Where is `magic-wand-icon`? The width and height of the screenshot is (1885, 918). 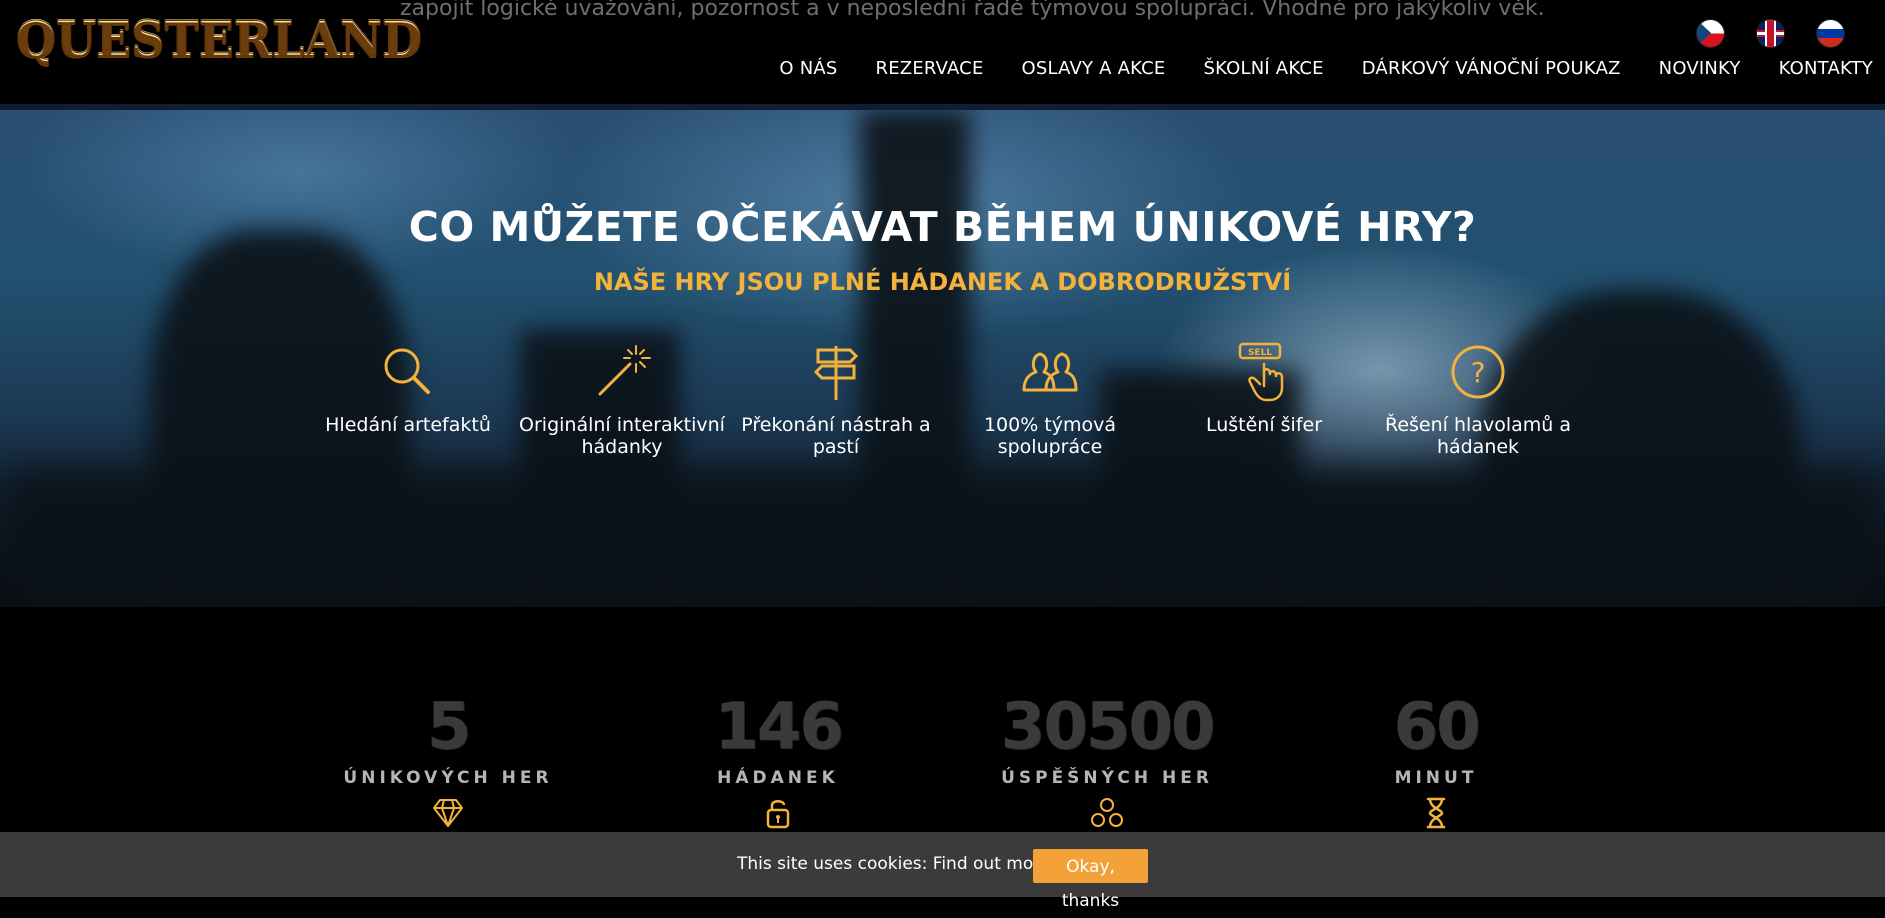 magic-wand-icon is located at coordinates (624, 370).